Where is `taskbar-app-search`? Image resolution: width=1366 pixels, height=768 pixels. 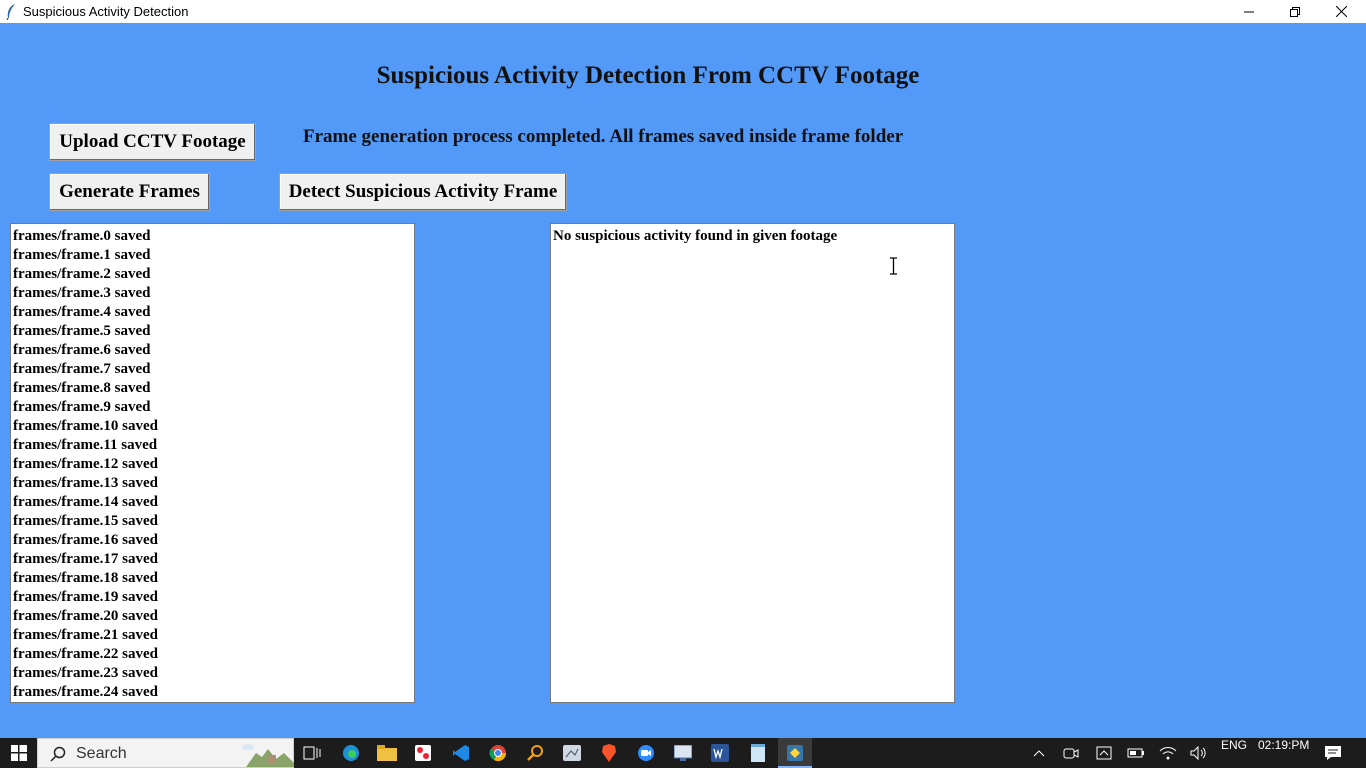 taskbar-app-search is located at coordinates (535, 753).